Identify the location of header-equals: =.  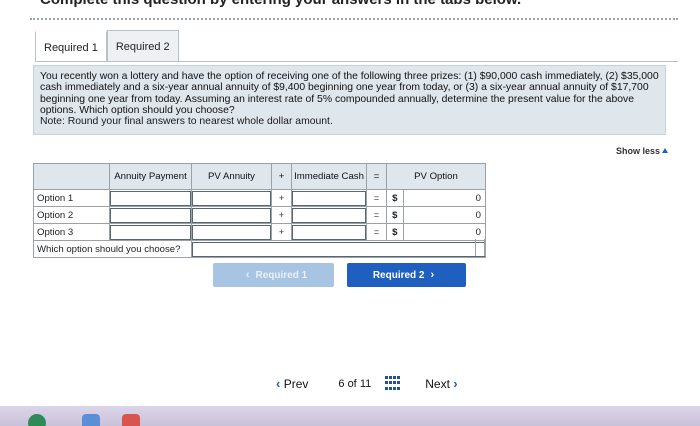
(376, 176).